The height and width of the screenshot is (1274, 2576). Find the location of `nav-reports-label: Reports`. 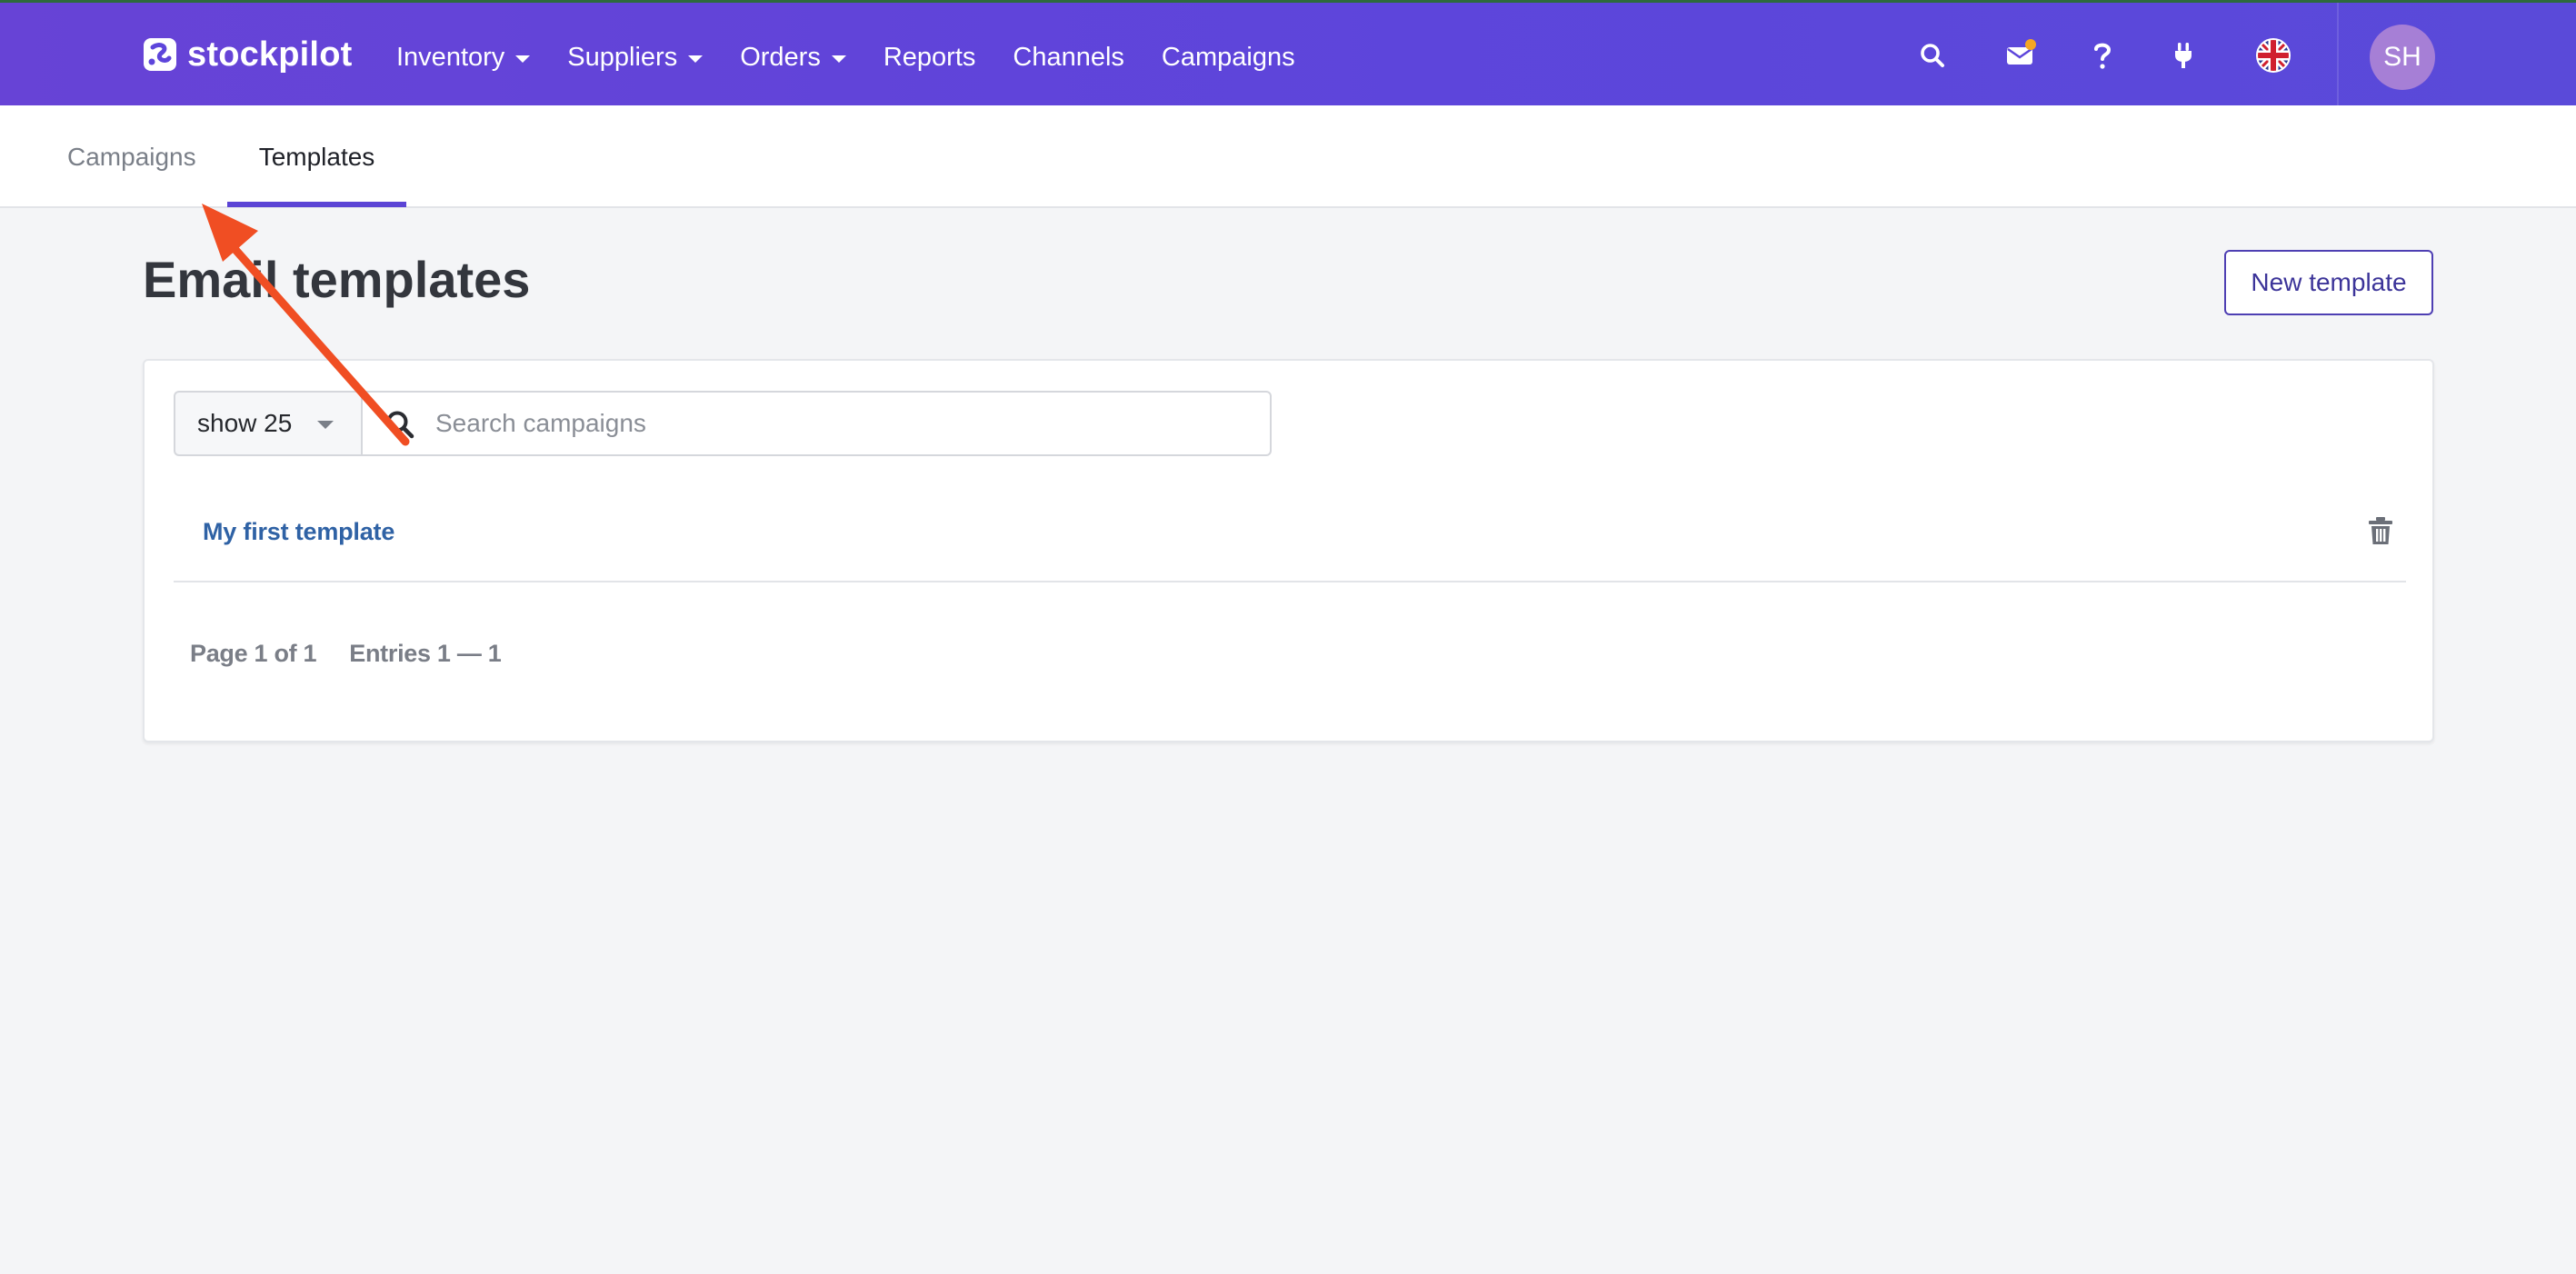

nav-reports-label: Reports is located at coordinates (929, 57).